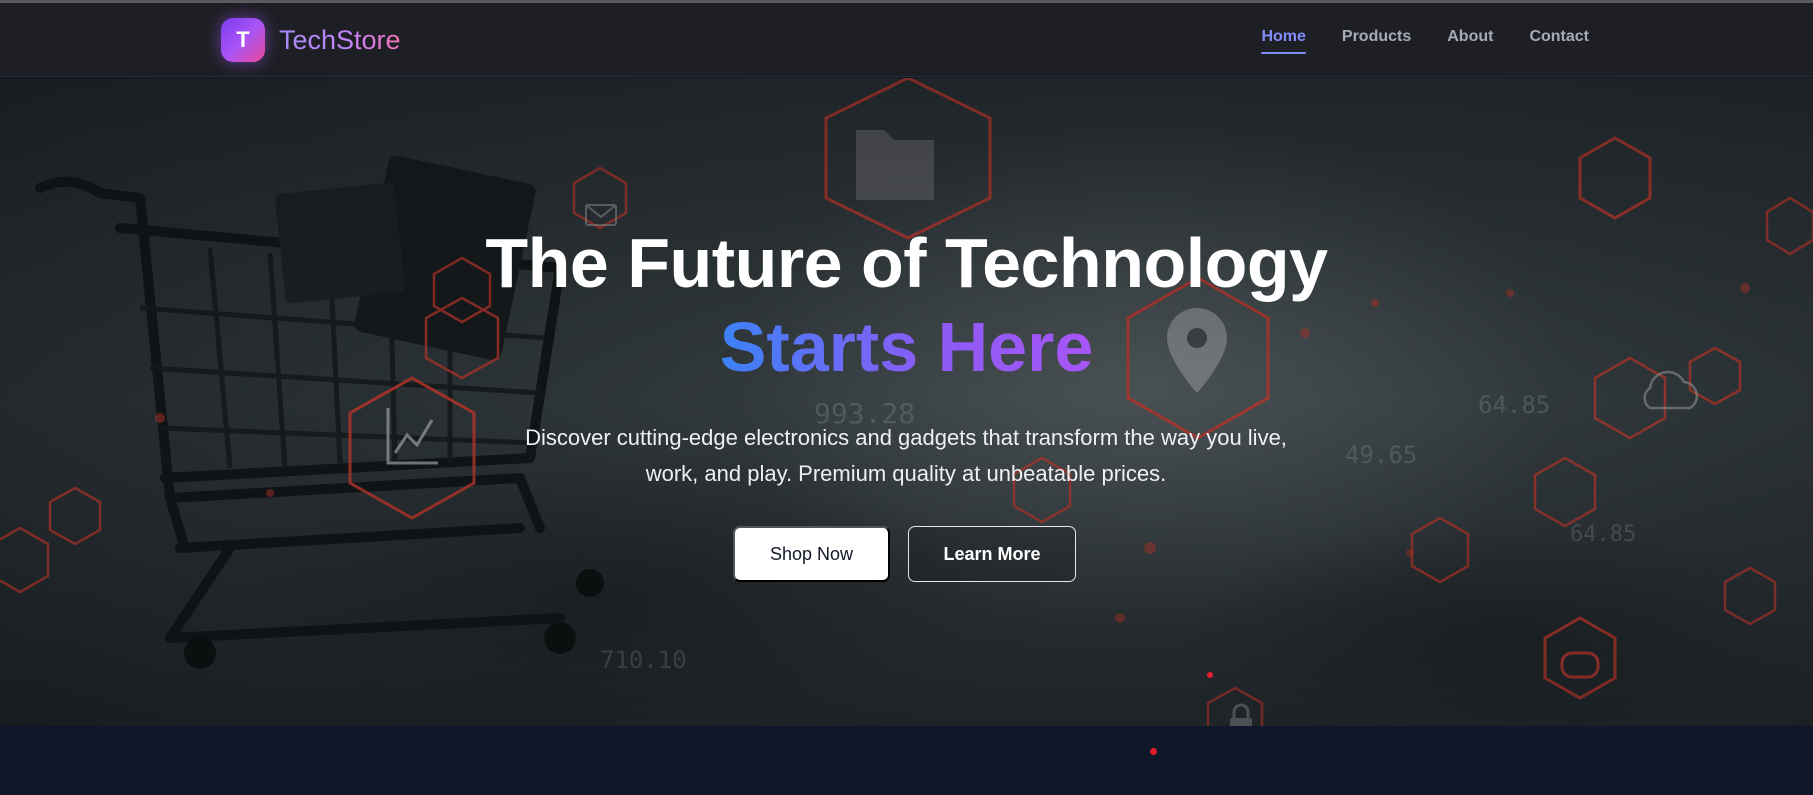 This screenshot has height=795, width=1813. I want to click on hero-subtitle: Starts Here, so click(906, 347).